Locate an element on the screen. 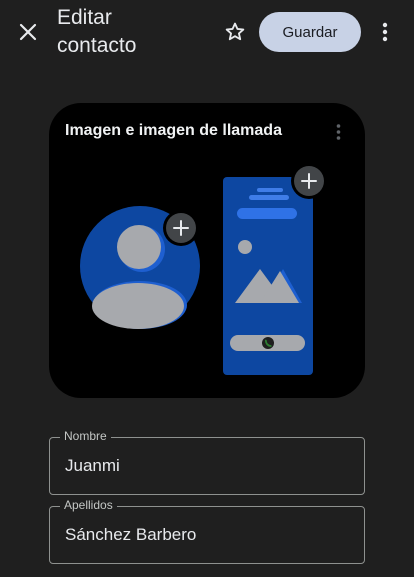 The image size is (414, 577). first-name-label: Nombre is located at coordinates (85, 436).